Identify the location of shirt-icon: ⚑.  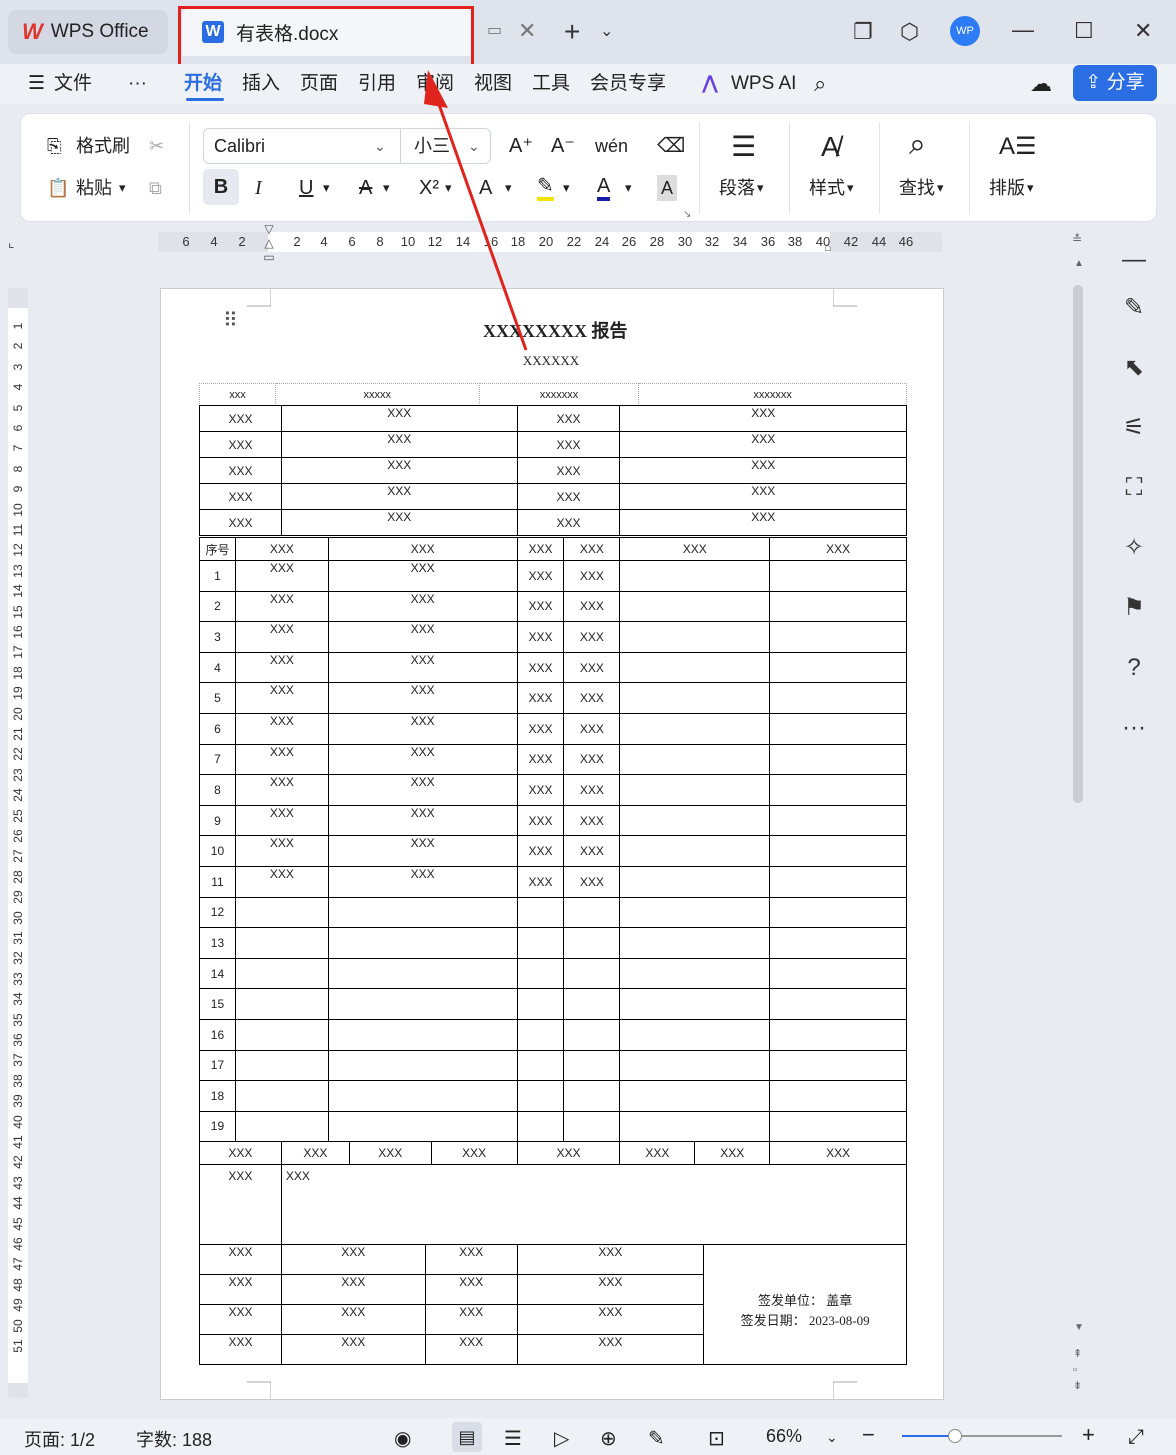
(1134, 608).